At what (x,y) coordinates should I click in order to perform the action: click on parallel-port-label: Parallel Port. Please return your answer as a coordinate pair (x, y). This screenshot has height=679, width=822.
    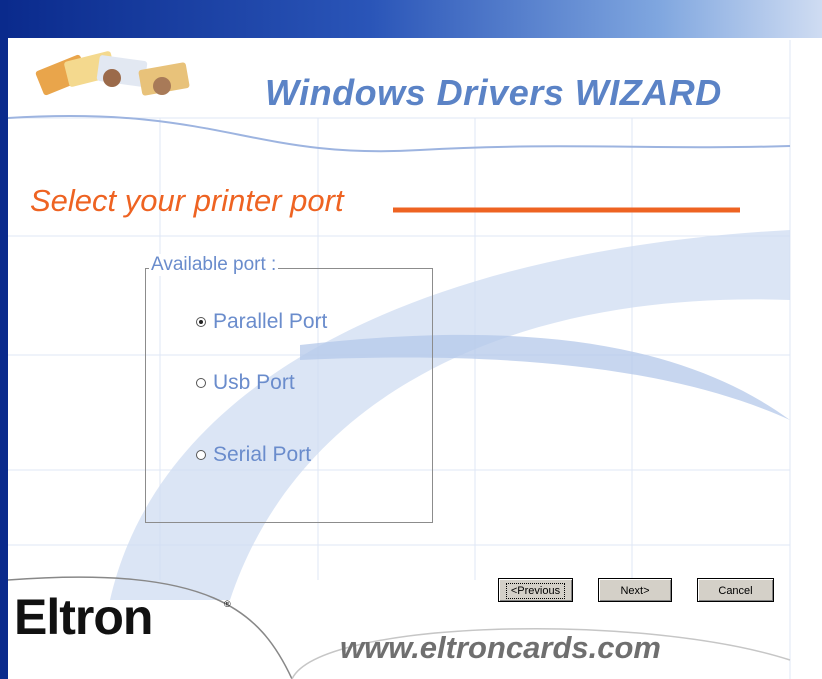
    Looking at the image, I should click on (270, 321).